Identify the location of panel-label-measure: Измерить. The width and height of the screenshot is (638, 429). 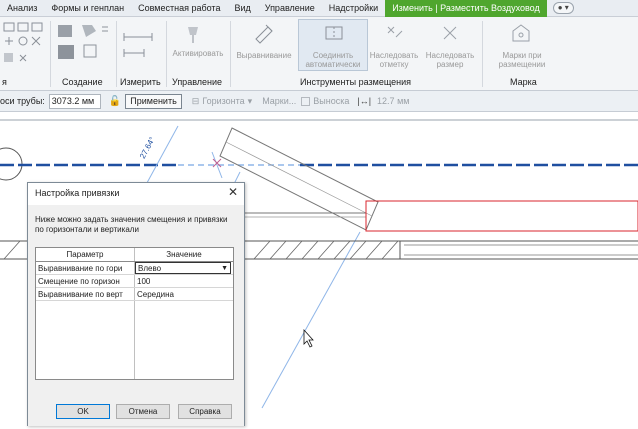
(140, 82).